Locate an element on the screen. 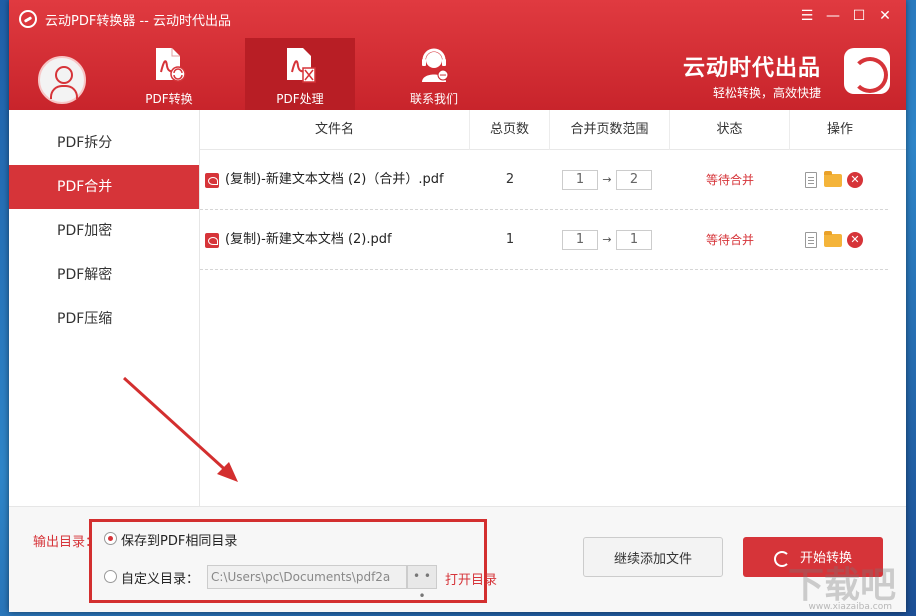 The image size is (916, 616). sidebar-item-pdf-decrypt: PDF解密 is located at coordinates (104, 275).